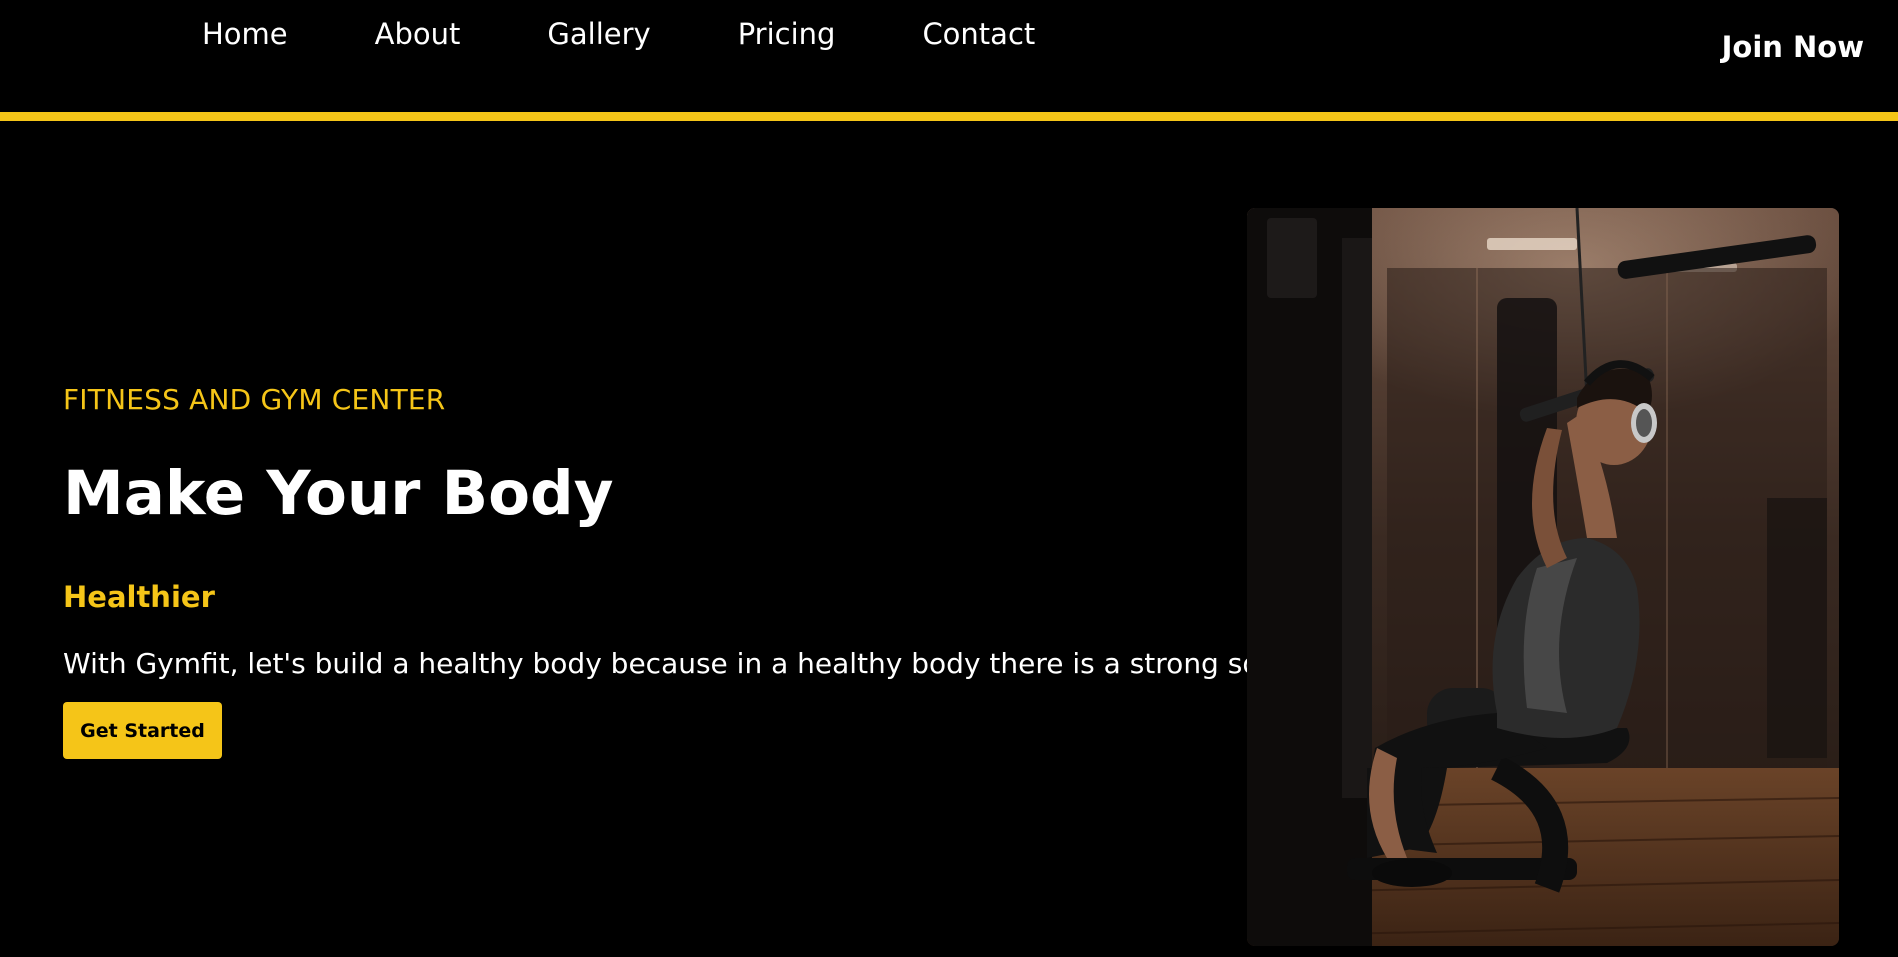  I want to click on join-now-button: Join Now, so click(1793, 47).